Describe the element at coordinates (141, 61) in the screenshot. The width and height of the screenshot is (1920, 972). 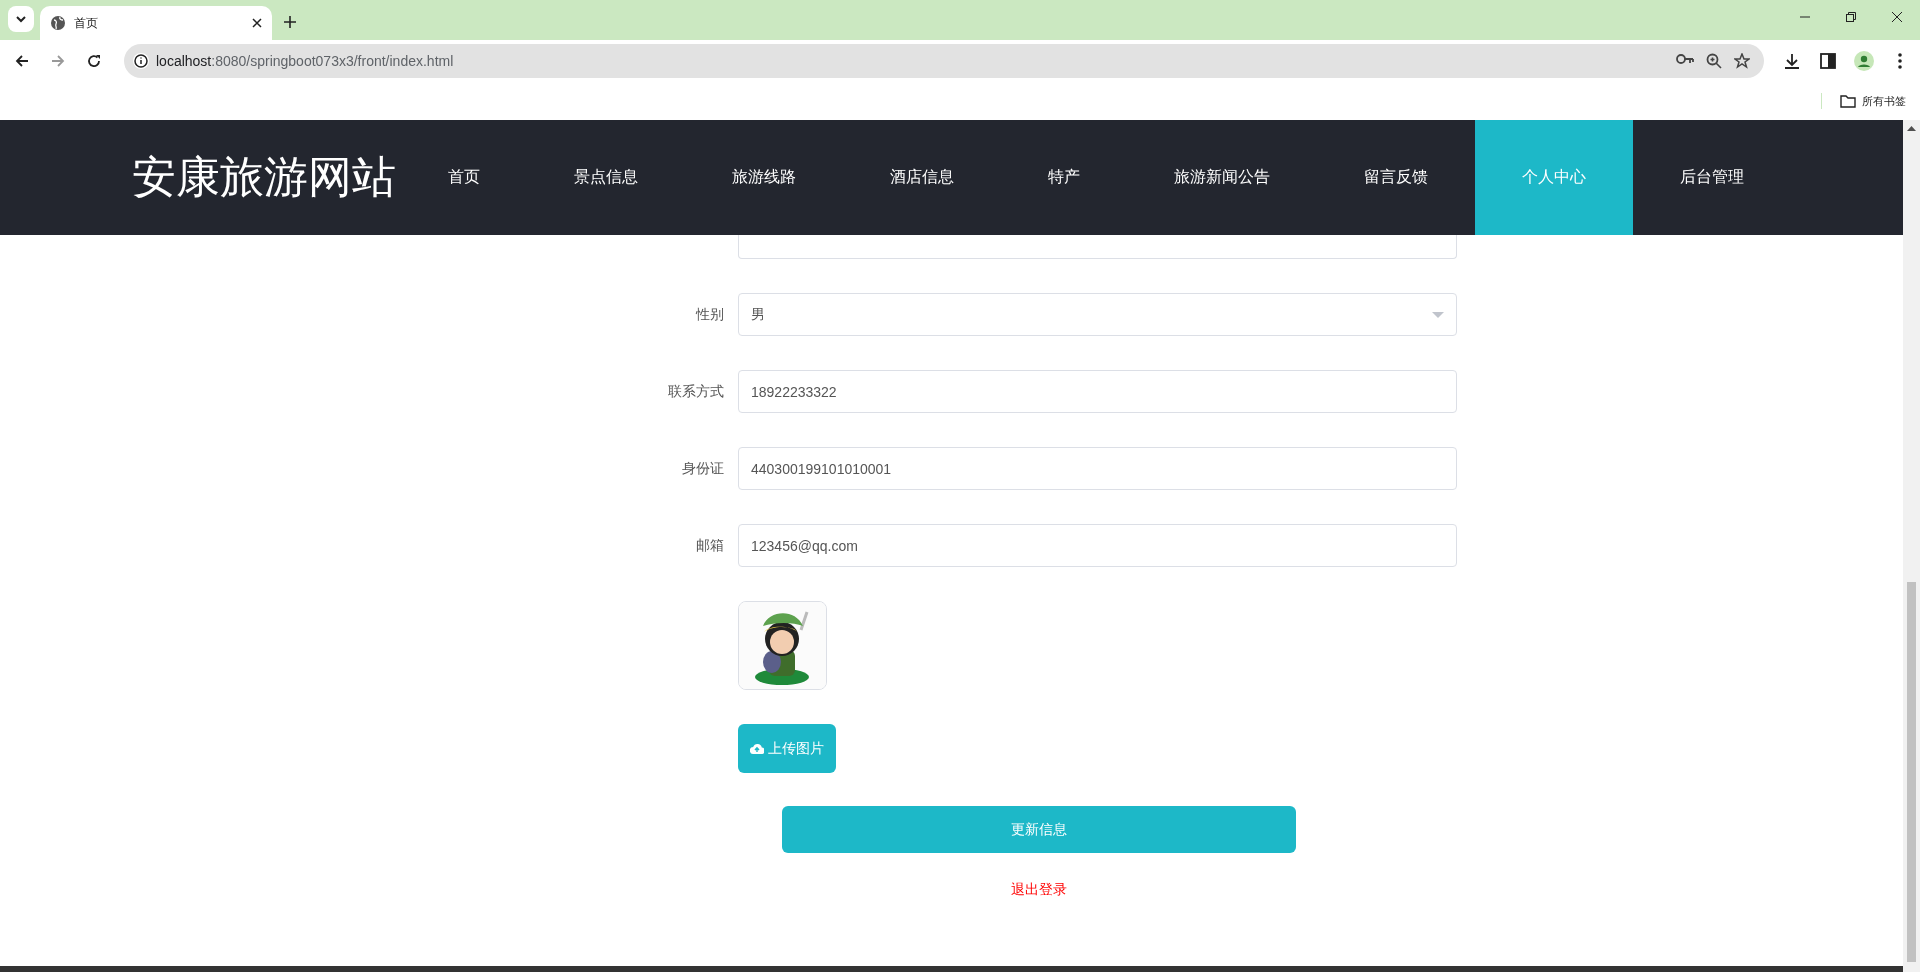
I see `info-icon` at that location.